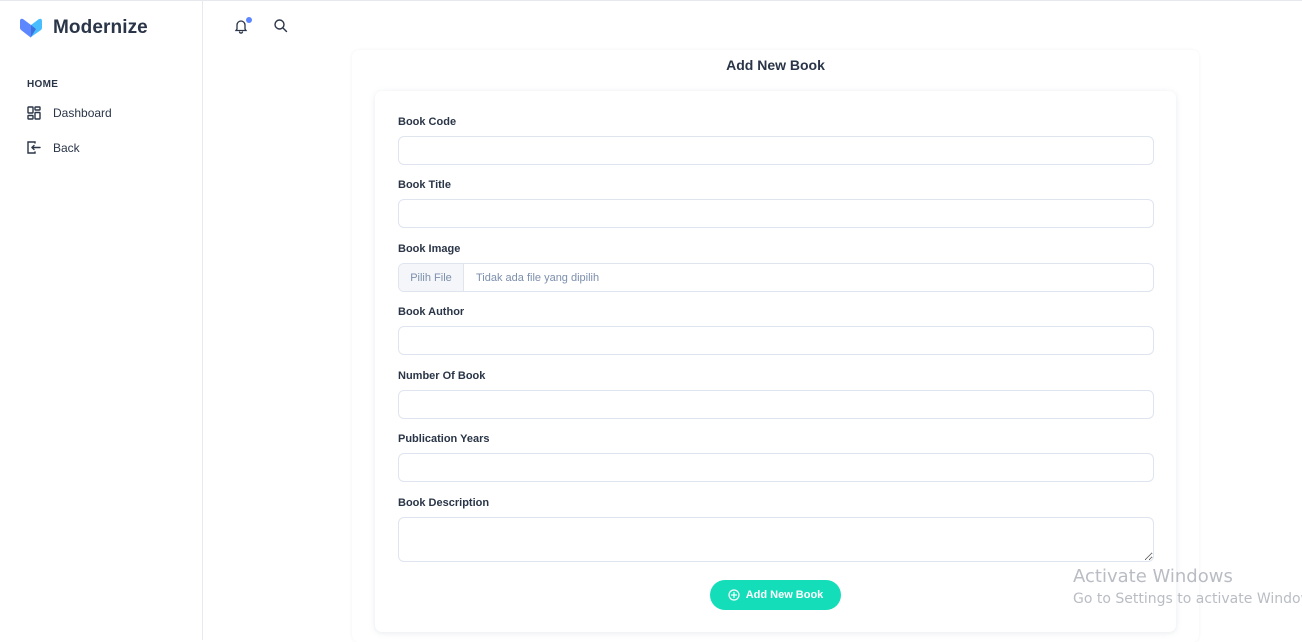 The width and height of the screenshot is (1302, 642). I want to click on book-description-textarea, so click(776, 539).